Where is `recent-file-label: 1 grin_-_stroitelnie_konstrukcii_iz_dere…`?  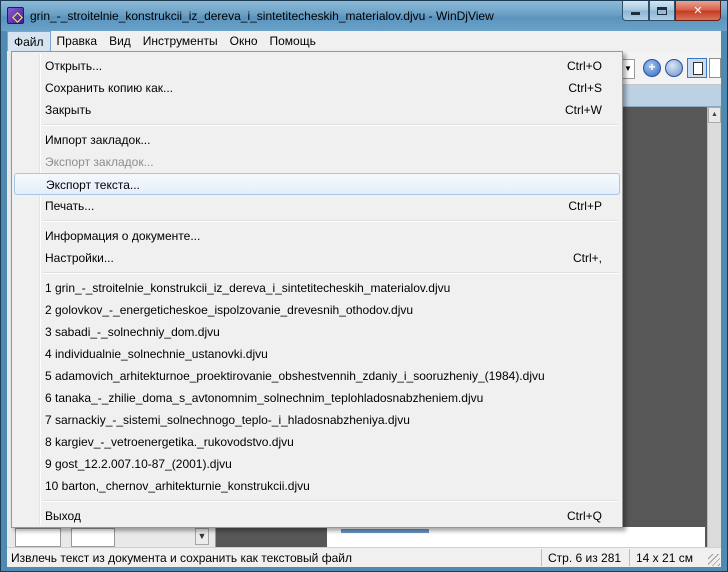
recent-file-label: 1 grin_-_stroitelnie_konstrukcii_iz_dere… is located at coordinates (248, 288).